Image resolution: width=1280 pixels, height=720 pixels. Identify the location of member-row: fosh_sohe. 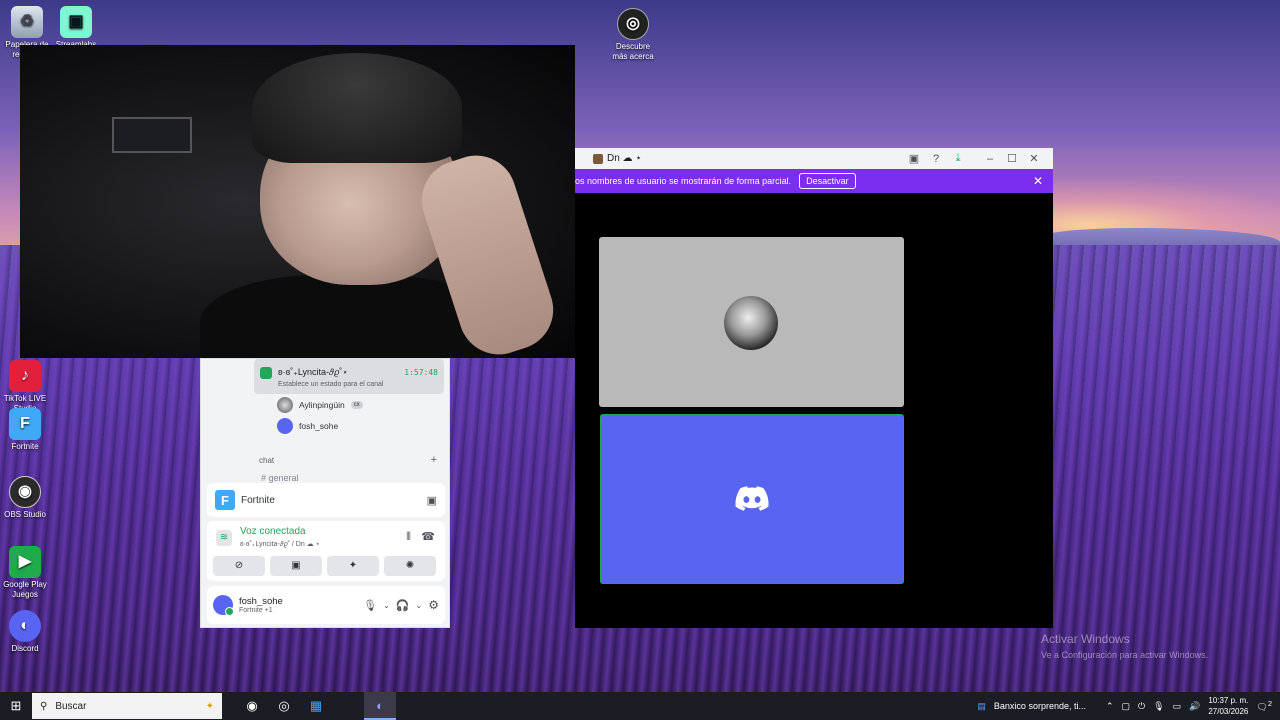
(307, 426).